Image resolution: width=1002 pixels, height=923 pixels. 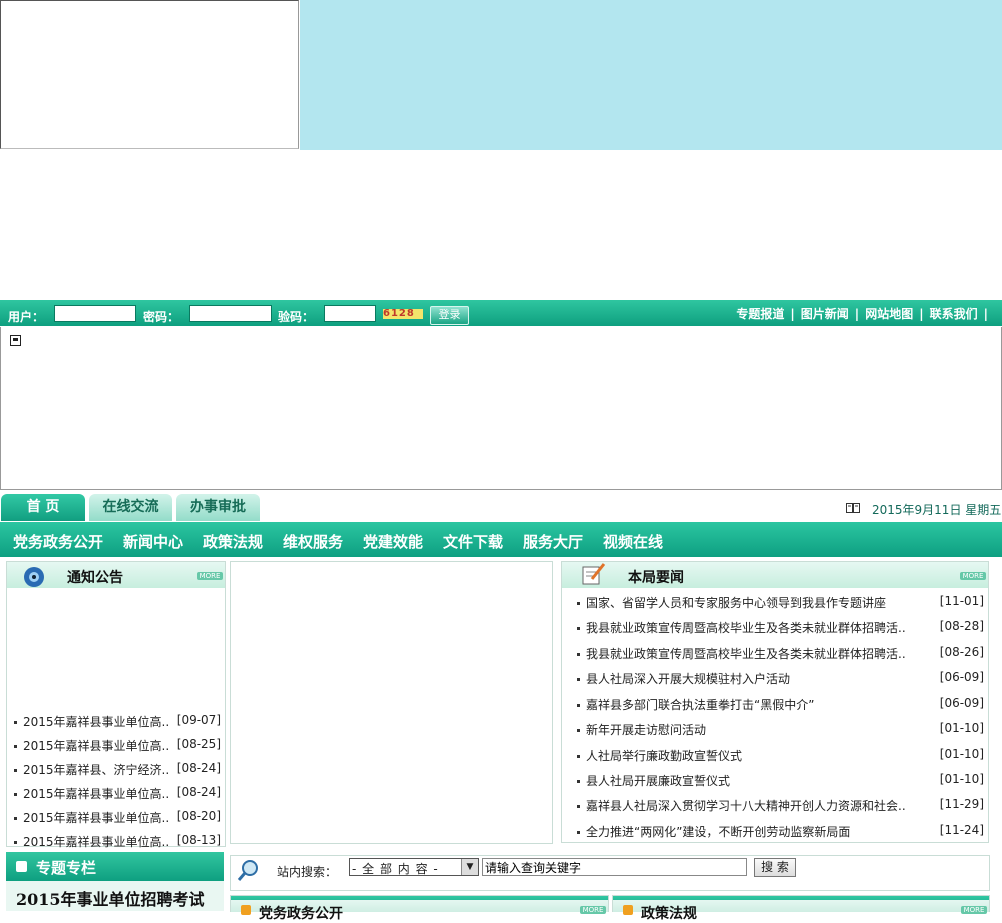 I want to click on special-promo-banner: 2015年事业单位招聘考试, so click(x=115, y=896).